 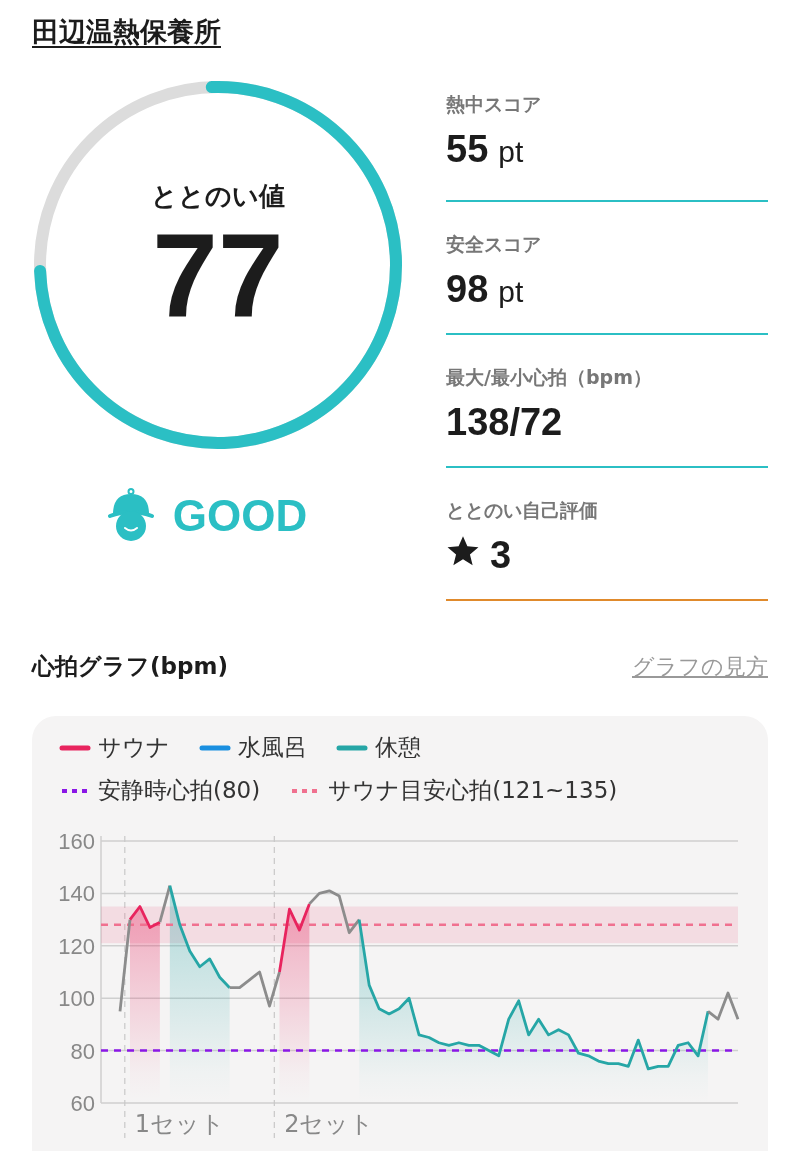 I want to click on y-tick-label: 120, so click(x=76, y=946).